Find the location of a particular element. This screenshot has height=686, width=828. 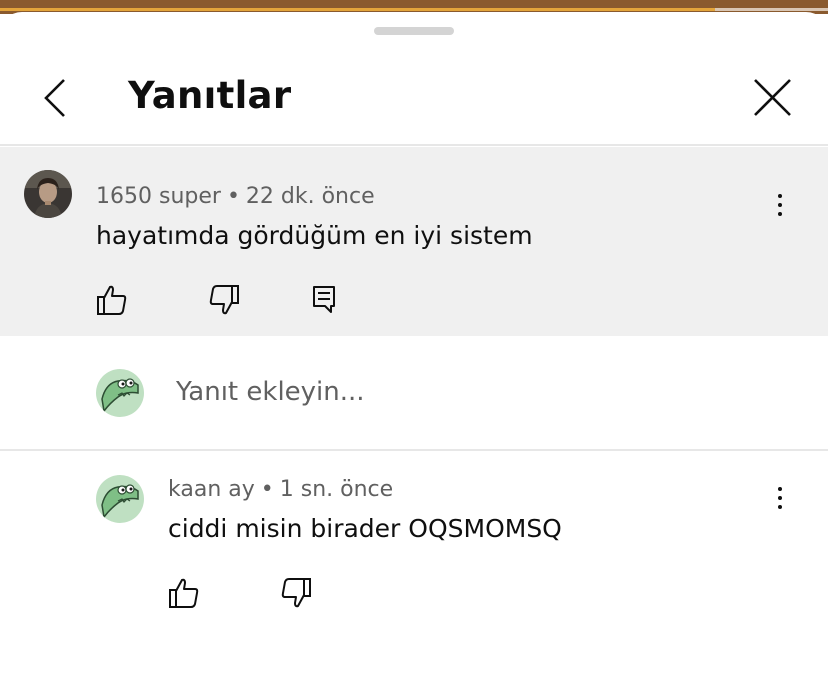

current-user-avatar is located at coordinates (120, 393).